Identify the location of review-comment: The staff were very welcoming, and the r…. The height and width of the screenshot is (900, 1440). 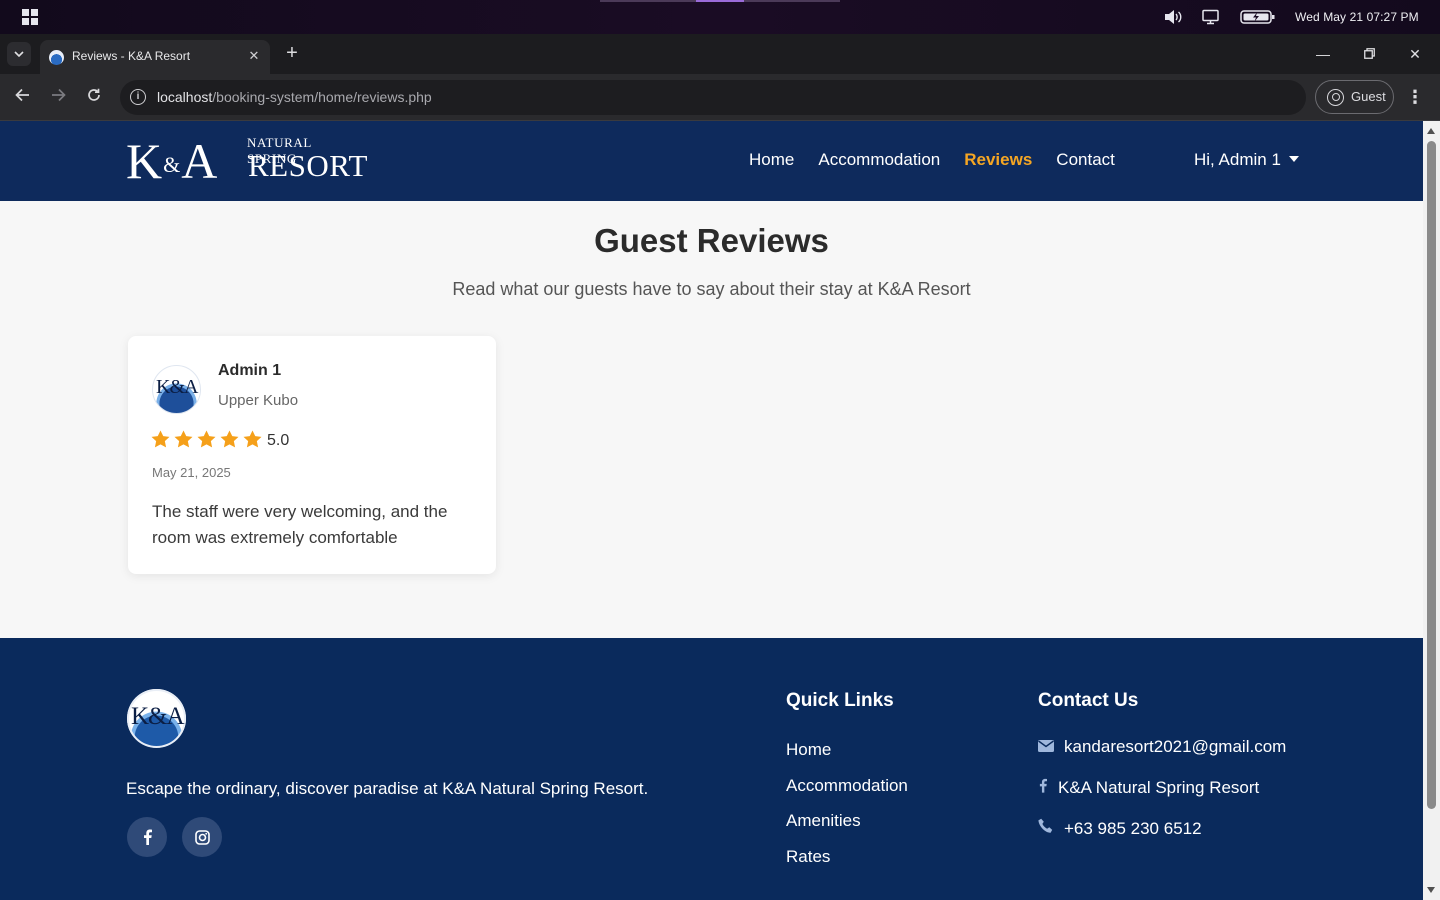
(300, 524).